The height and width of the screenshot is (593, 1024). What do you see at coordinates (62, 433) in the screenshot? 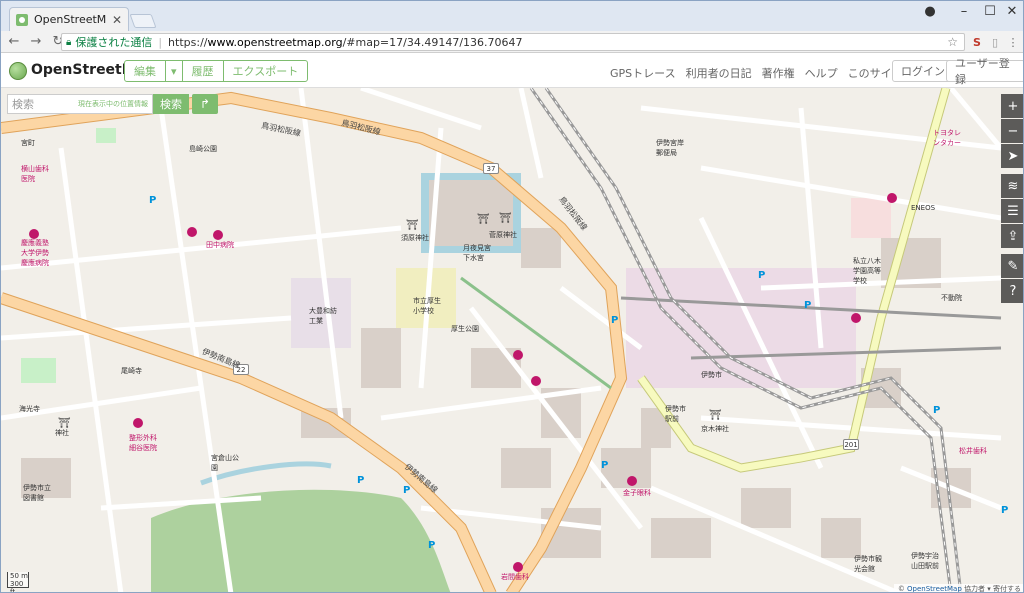
I see `poi-label: 神社` at bounding box center [62, 433].